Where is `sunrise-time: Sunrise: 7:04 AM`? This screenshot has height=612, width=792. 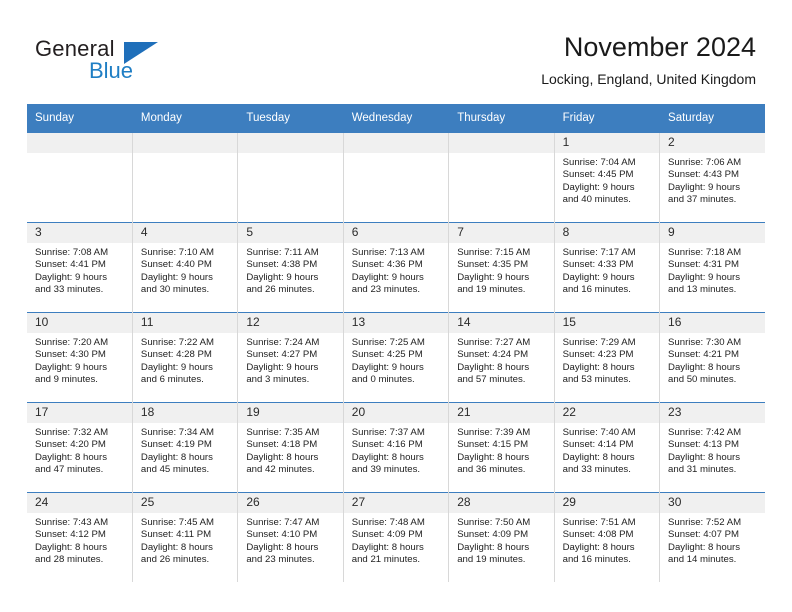
sunrise-time: Sunrise: 7:04 AM is located at coordinates (599, 162).